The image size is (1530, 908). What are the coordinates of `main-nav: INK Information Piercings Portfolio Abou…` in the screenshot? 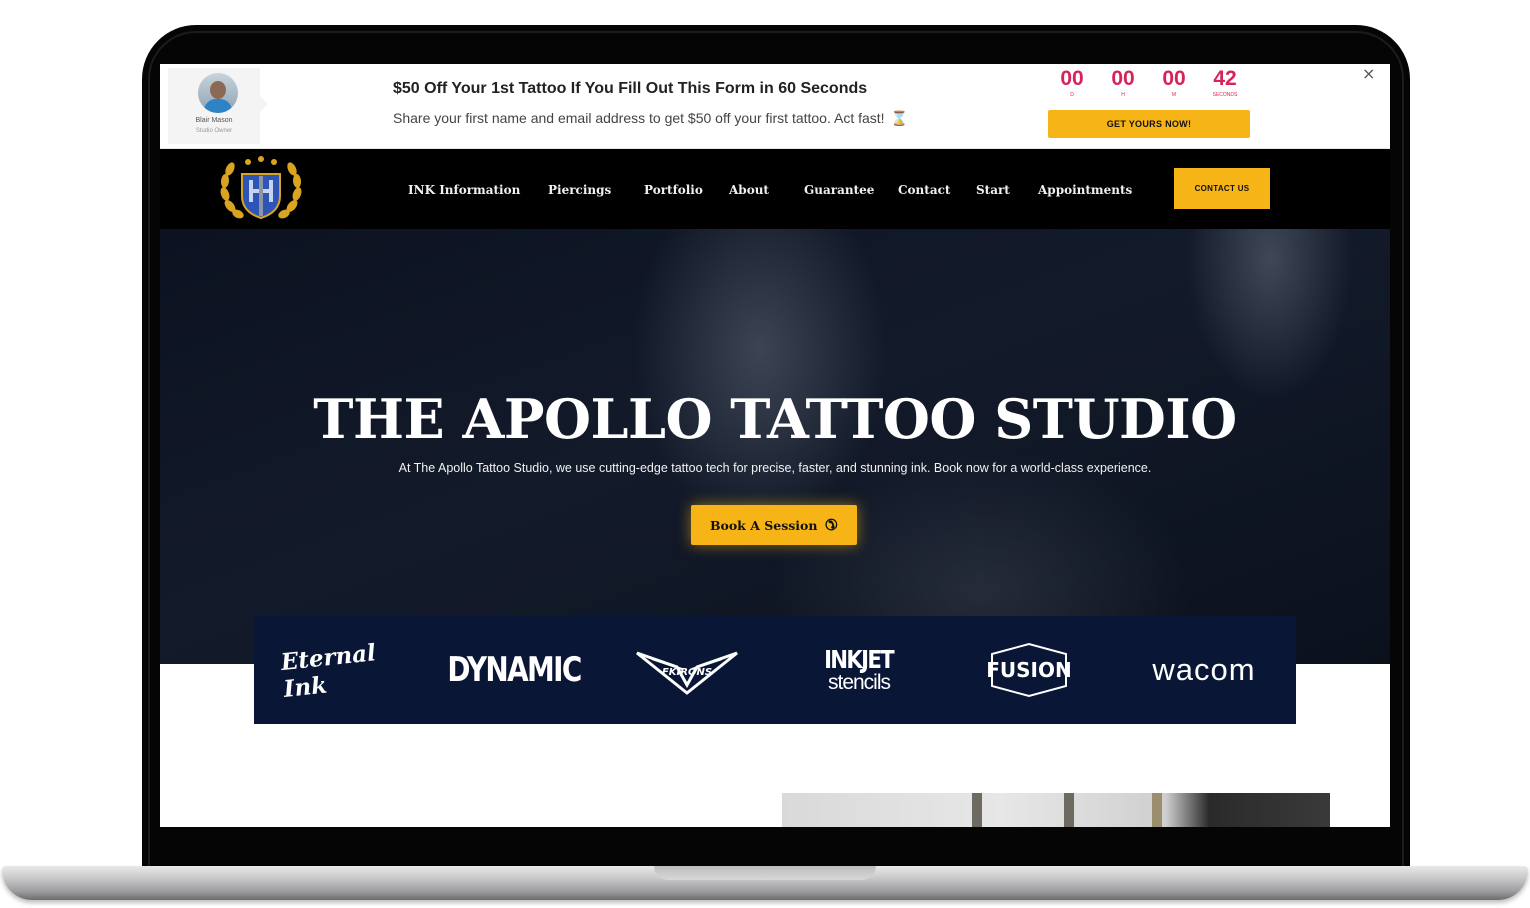 It's located at (775, 189).